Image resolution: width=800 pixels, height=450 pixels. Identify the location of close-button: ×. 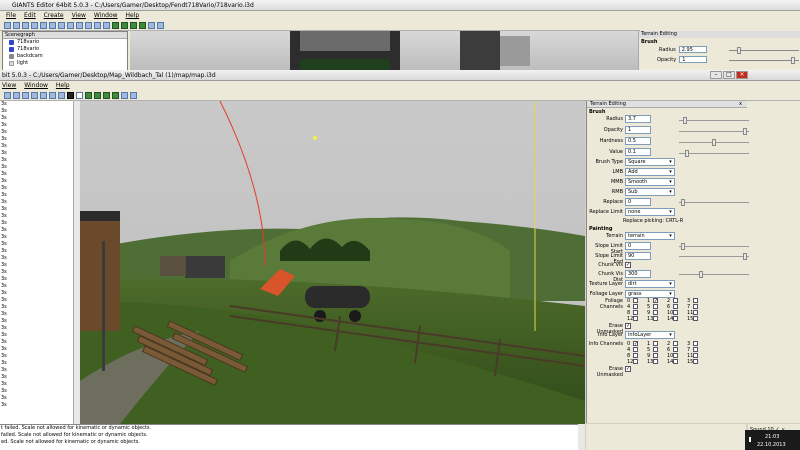
(742, 75).